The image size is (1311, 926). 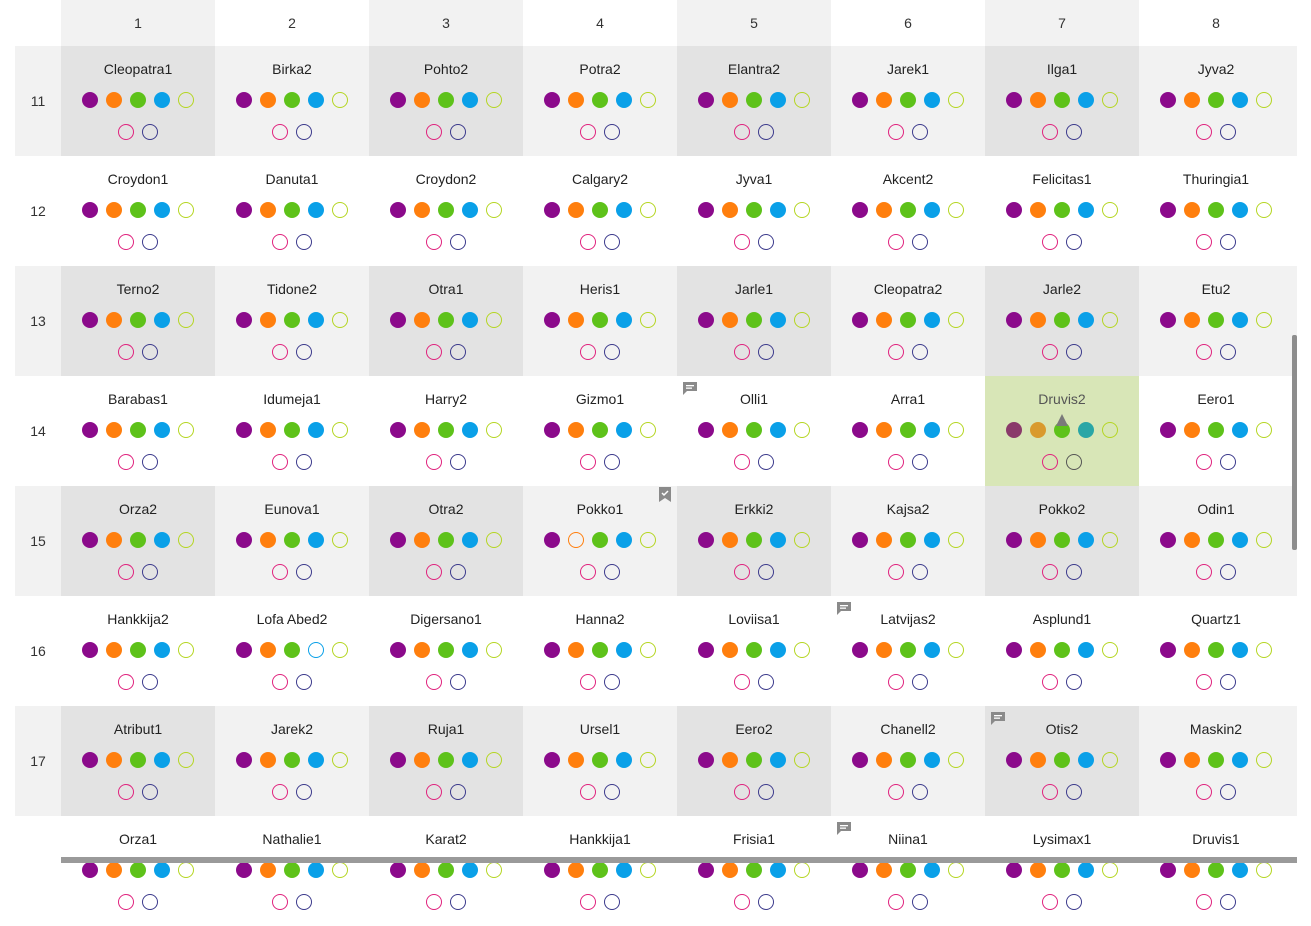 I want to click on grid-cell: Barabas1, so click(x=138, y=431).